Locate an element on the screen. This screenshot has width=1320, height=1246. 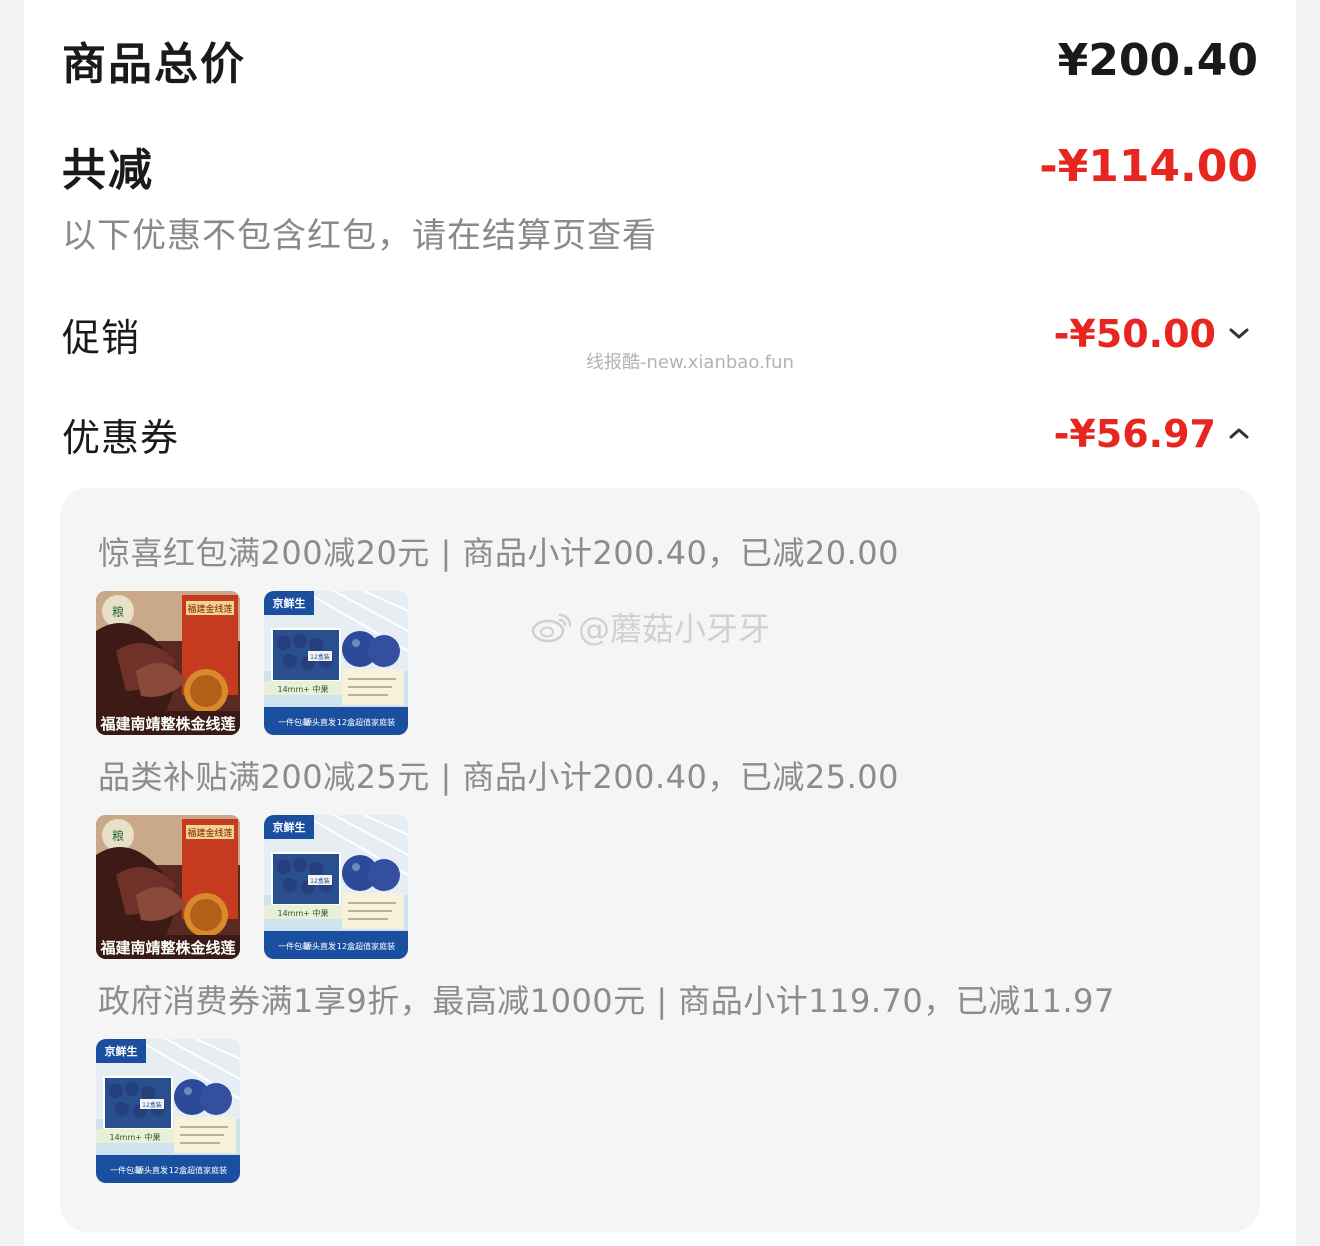
product-thumbnails: 京鲜生 12盒装 14mm+ 中果 一件包邮 源头直发 12盒超值家庭装 is located at coordinates (168, 1111).